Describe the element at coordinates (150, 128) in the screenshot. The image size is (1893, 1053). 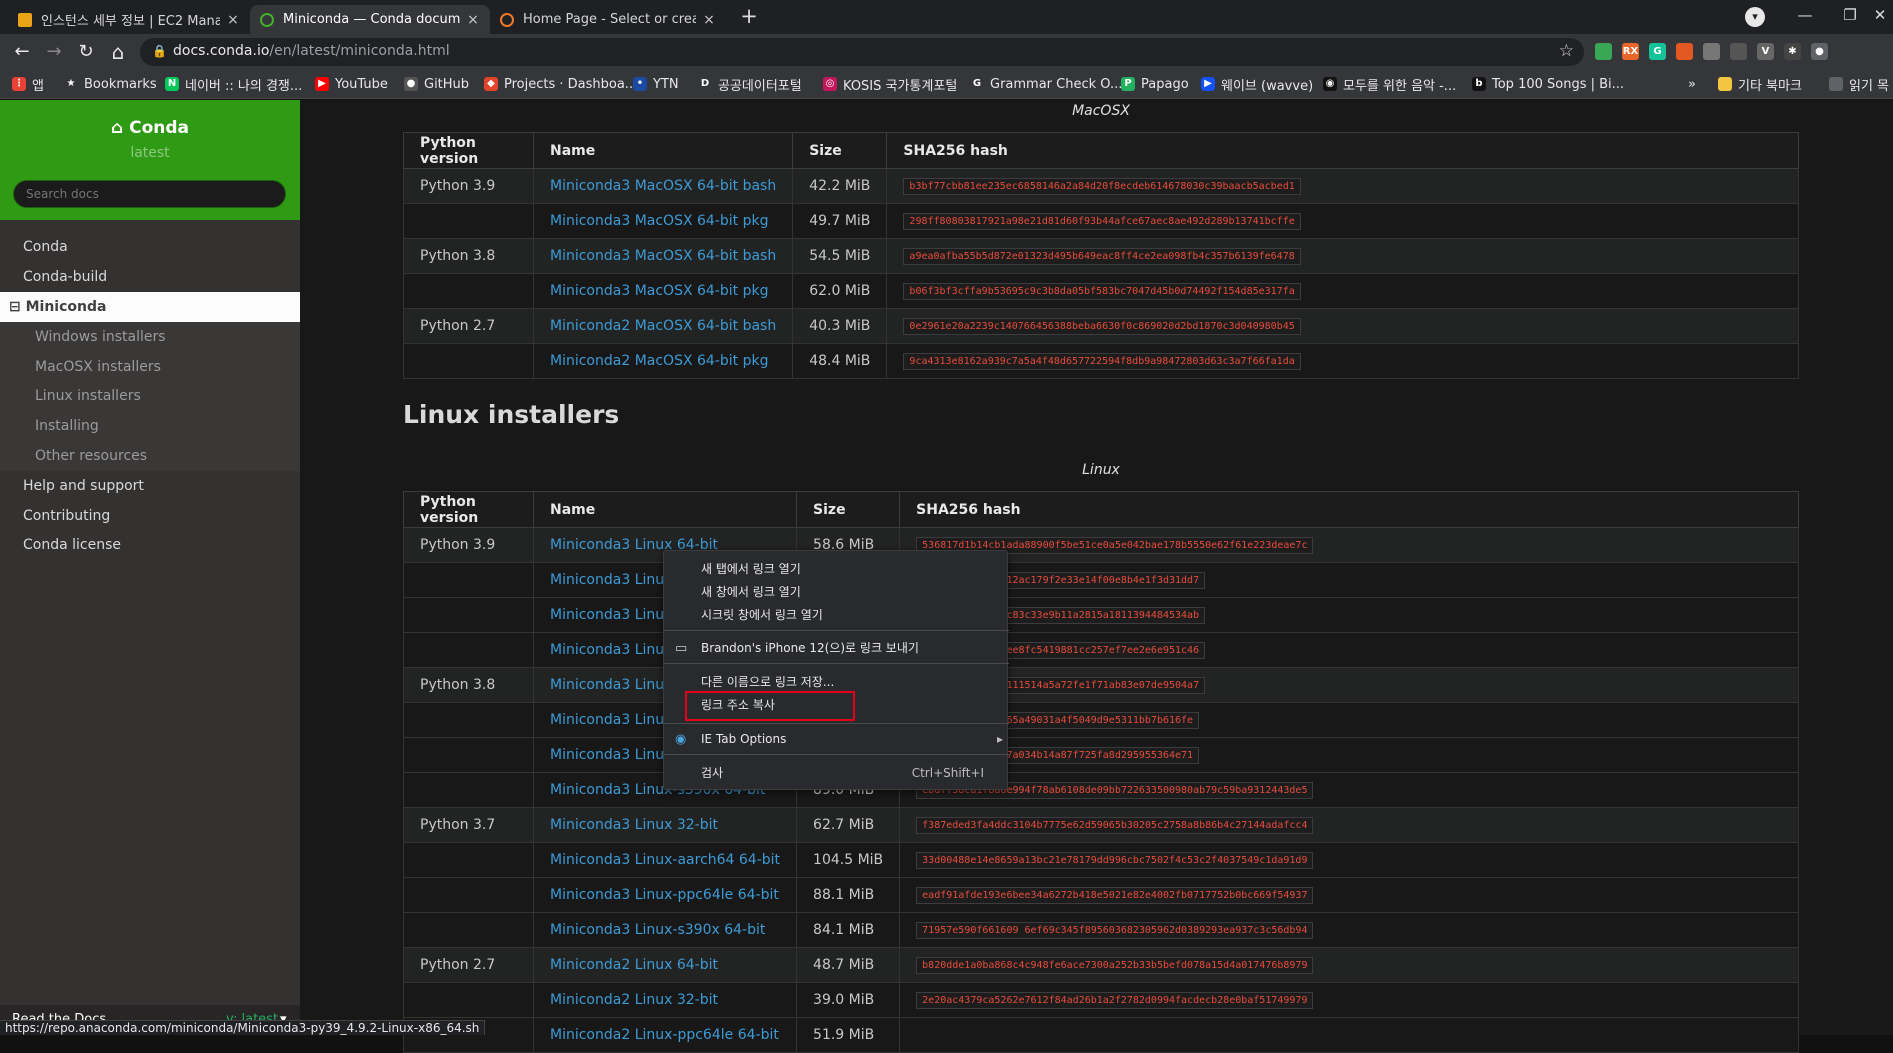
I see `project-title-link: ⌂ Conda` at that location.